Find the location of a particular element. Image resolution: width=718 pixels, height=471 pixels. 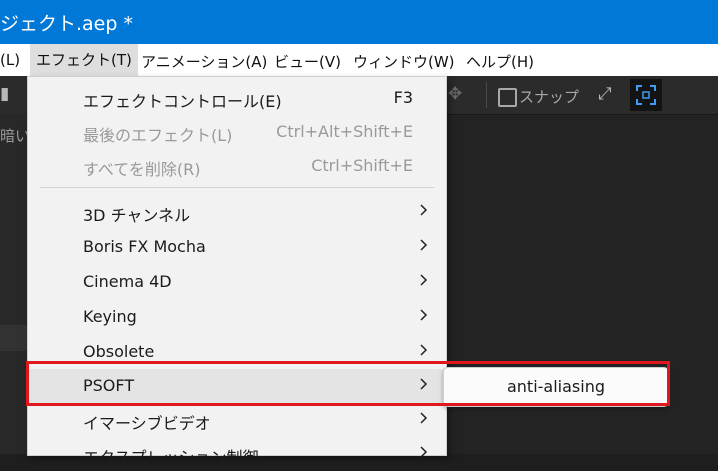

toolbar-divider is located at coordinates (486, 95).